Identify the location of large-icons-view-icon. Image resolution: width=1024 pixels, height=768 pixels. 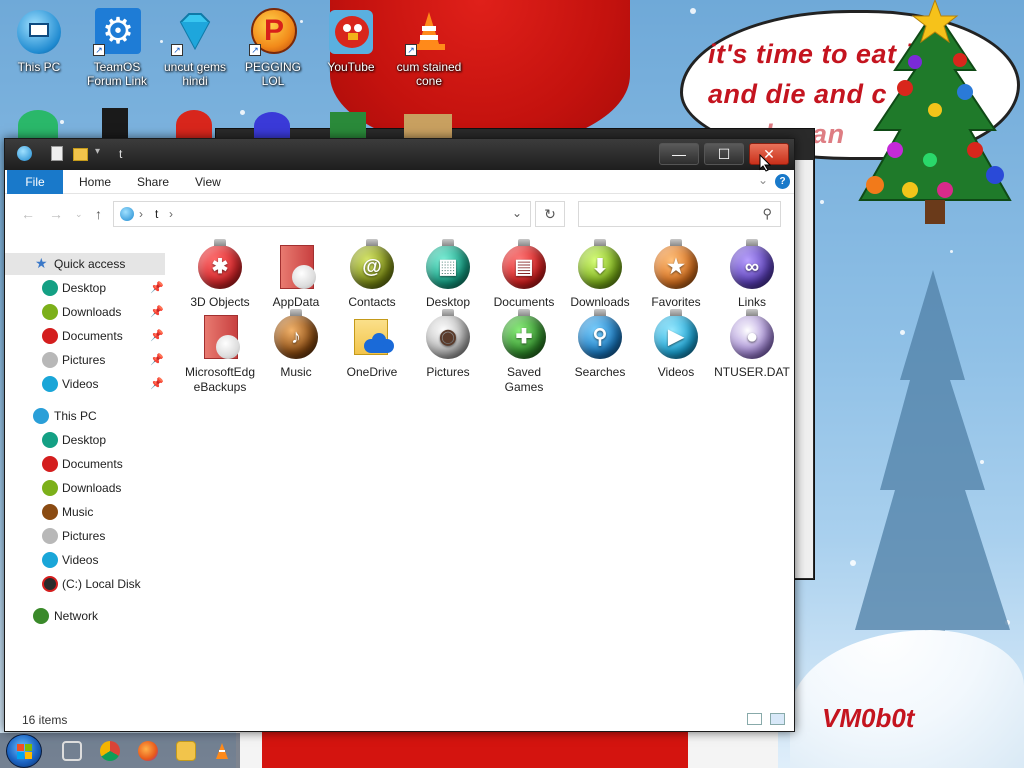
(777, 719).